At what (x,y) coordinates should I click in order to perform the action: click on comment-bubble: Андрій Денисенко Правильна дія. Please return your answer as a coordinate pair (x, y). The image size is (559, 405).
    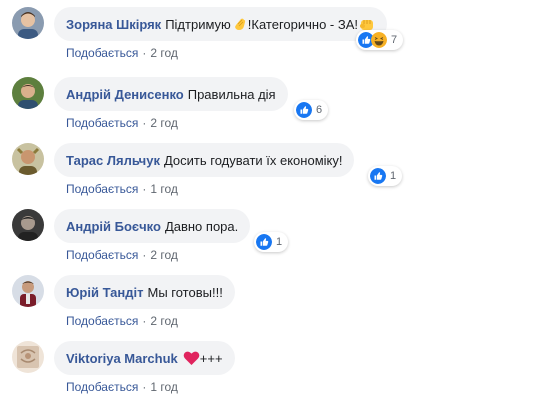
    Looking at the image, I should click on (171, 94).